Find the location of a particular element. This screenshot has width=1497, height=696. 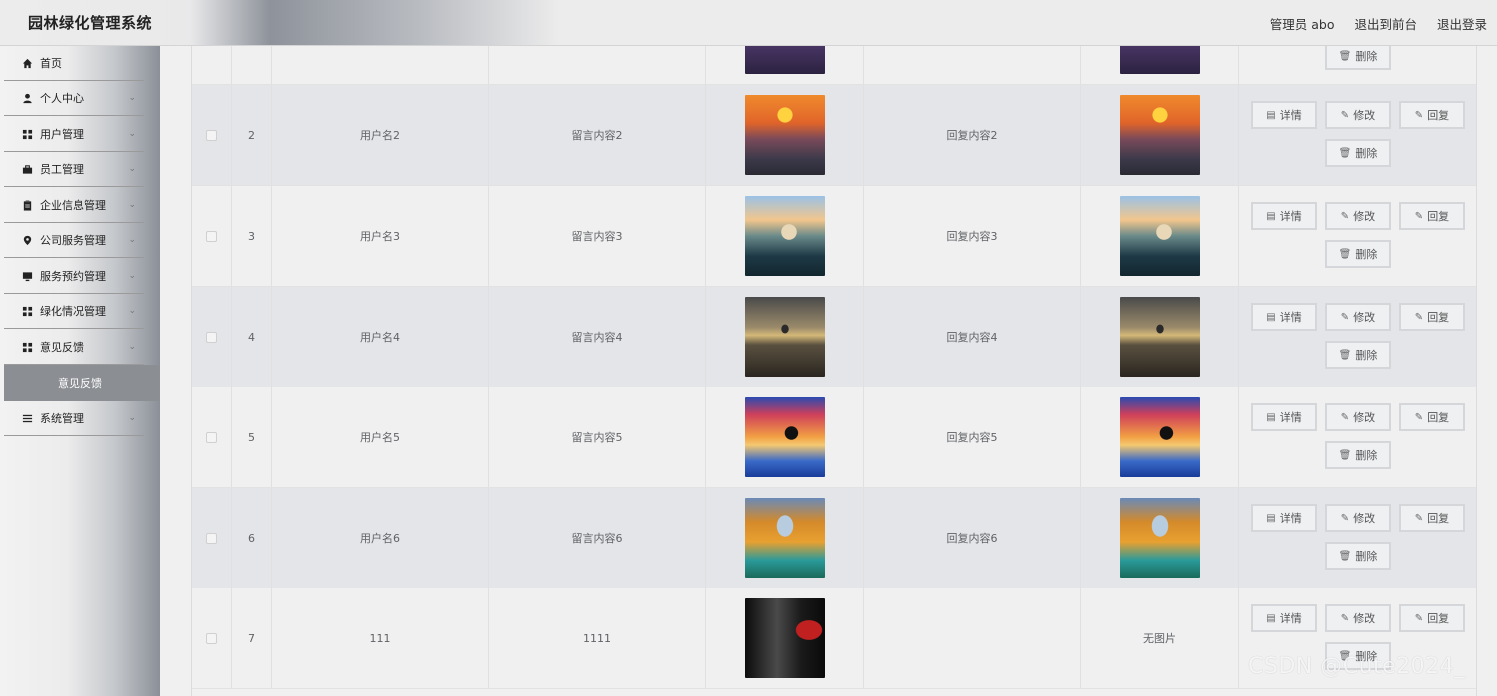

sidebar-item-service-booking: 服务预约管理 ⌄ is located at coordinates (74, 276).